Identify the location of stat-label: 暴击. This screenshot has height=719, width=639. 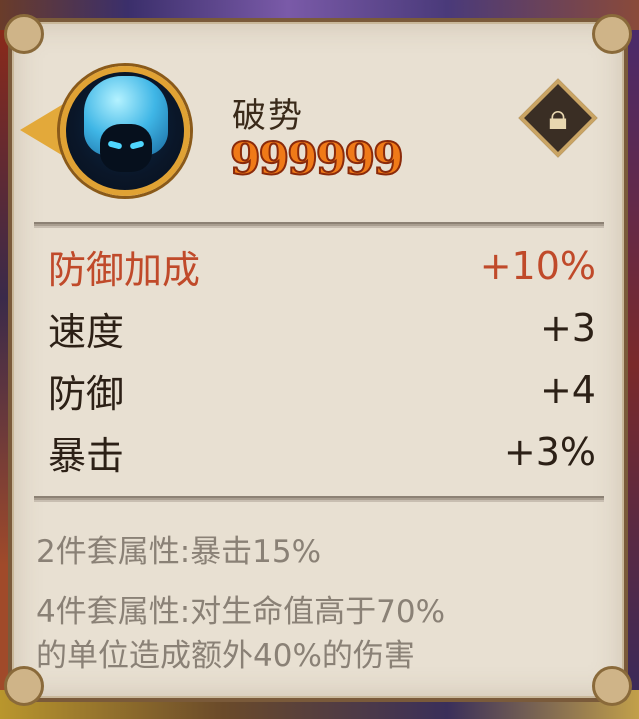
(86, 455).